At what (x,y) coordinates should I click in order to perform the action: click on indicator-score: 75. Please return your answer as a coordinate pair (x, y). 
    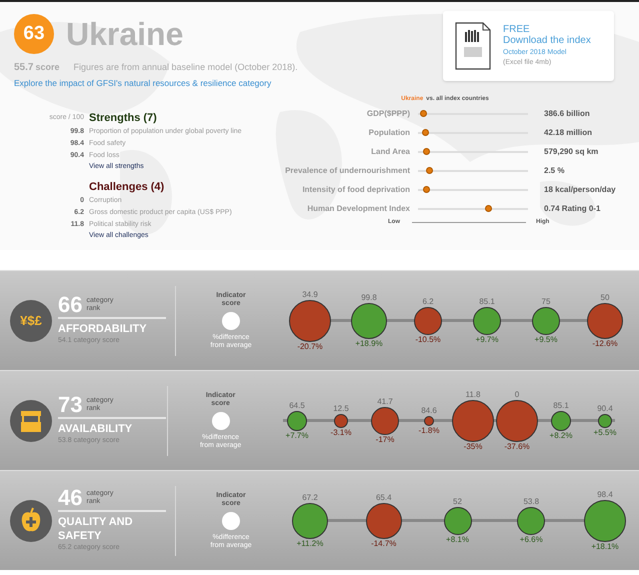
    Looking at the image, I should click on (546, 301).